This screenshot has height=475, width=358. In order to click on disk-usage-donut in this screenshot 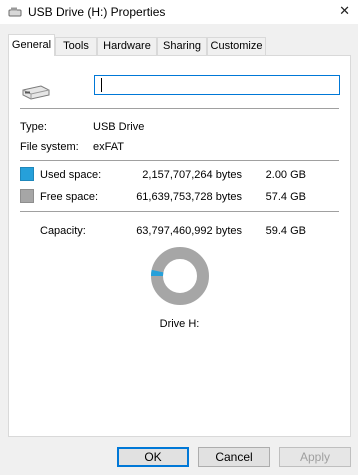, I will do `click(180, 276)`.